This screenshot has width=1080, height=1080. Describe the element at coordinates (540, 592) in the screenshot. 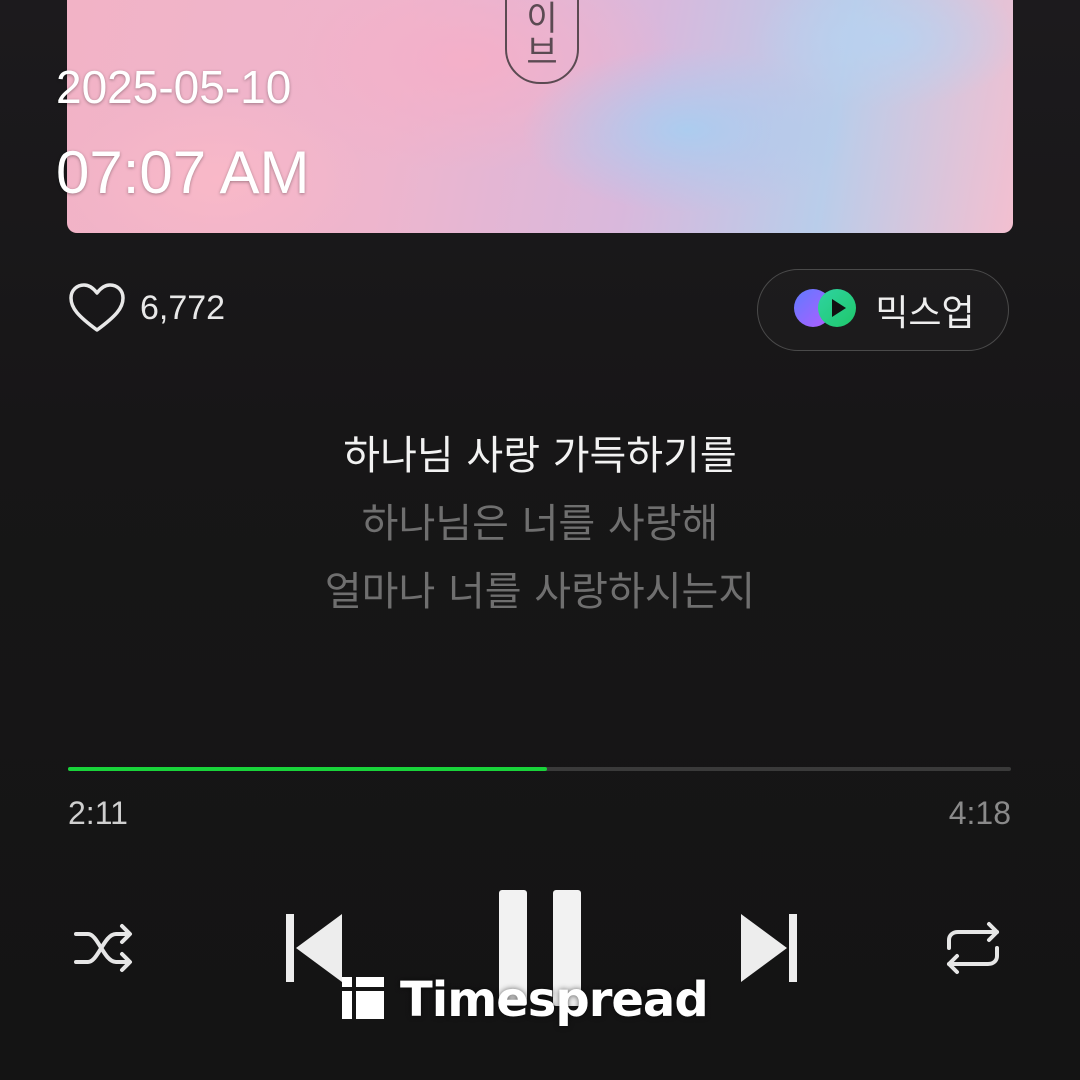

I see `lyric-next-line: 얼마나 너를 사랑하시는지` at that location.